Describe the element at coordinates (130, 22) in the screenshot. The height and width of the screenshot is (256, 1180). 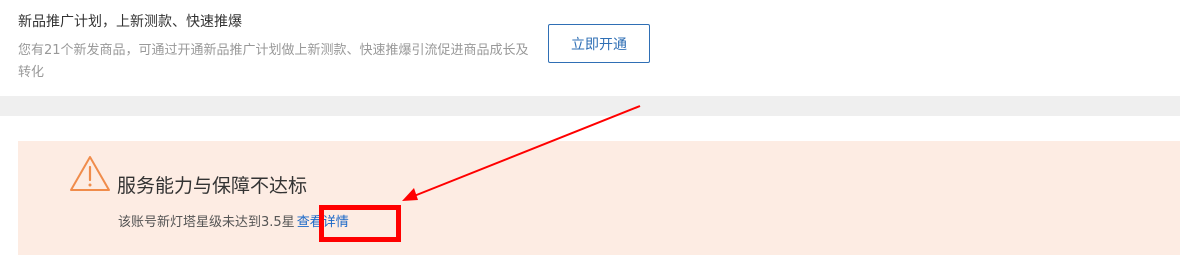
I see `promo-title: 新品推广计划，上新测款、快速推爆` at that location.